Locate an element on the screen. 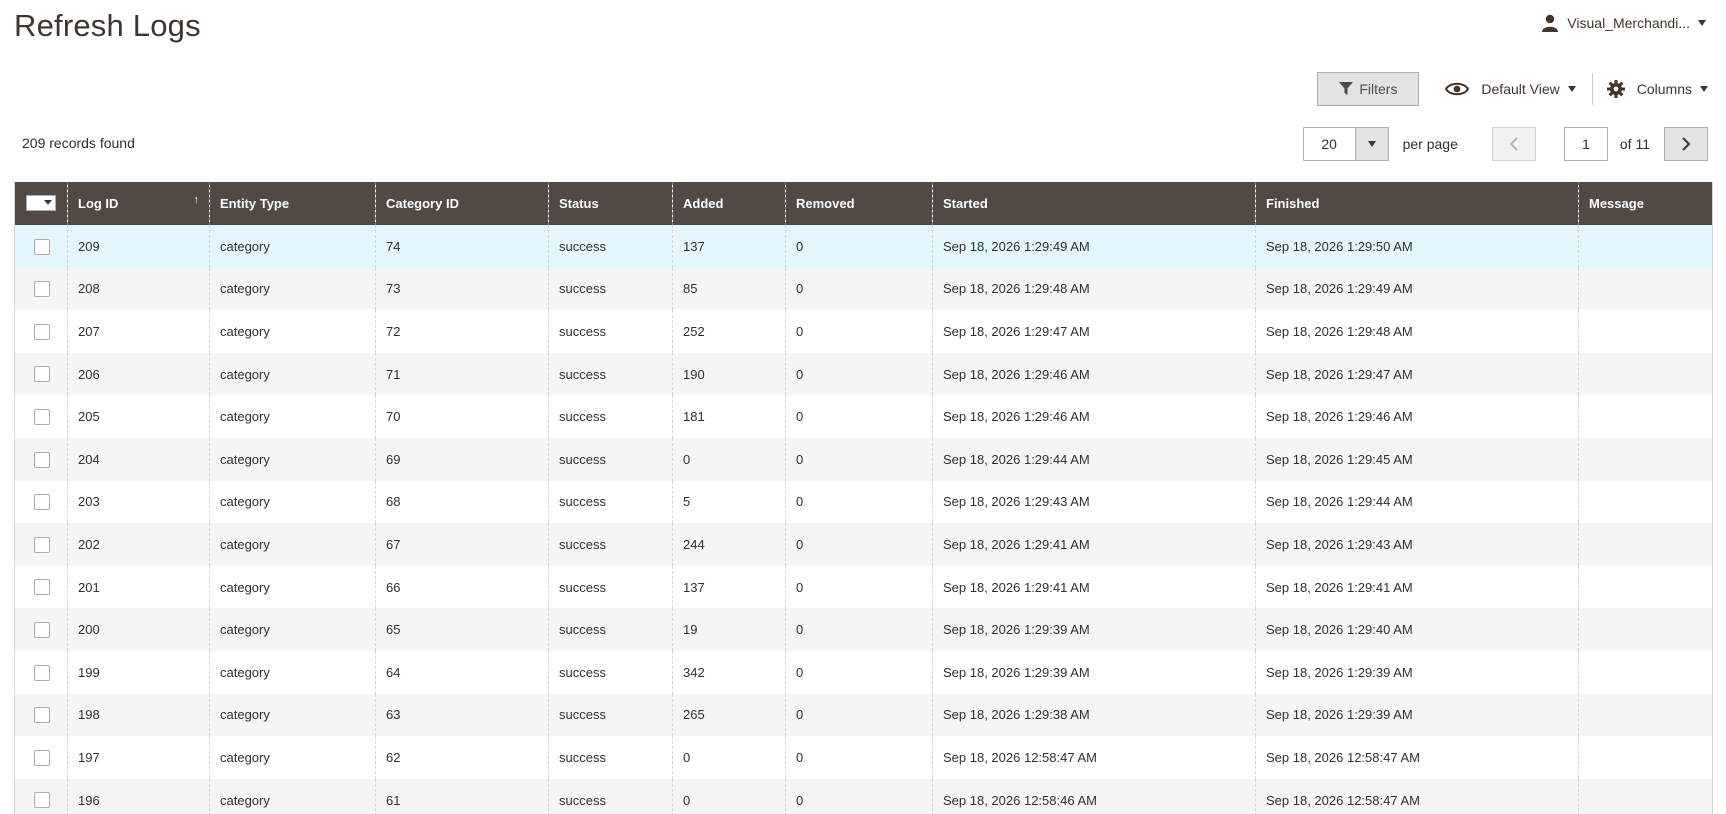  cell-log-id: 207 is located at coordinates (138, 331).